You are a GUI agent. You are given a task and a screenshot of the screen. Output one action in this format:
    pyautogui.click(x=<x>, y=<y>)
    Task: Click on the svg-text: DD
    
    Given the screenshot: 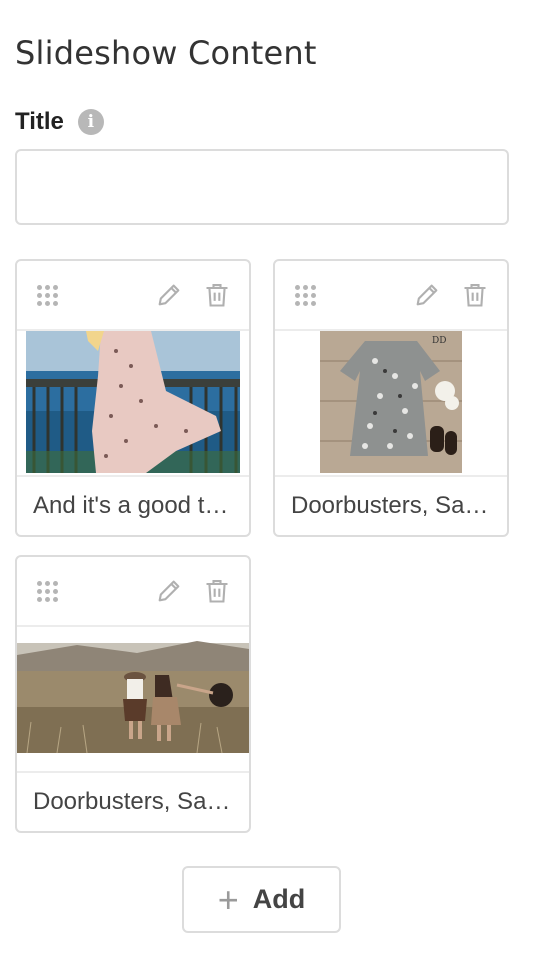 What is the action you would take?
    pyautogui.click(x=439, y=341)
    